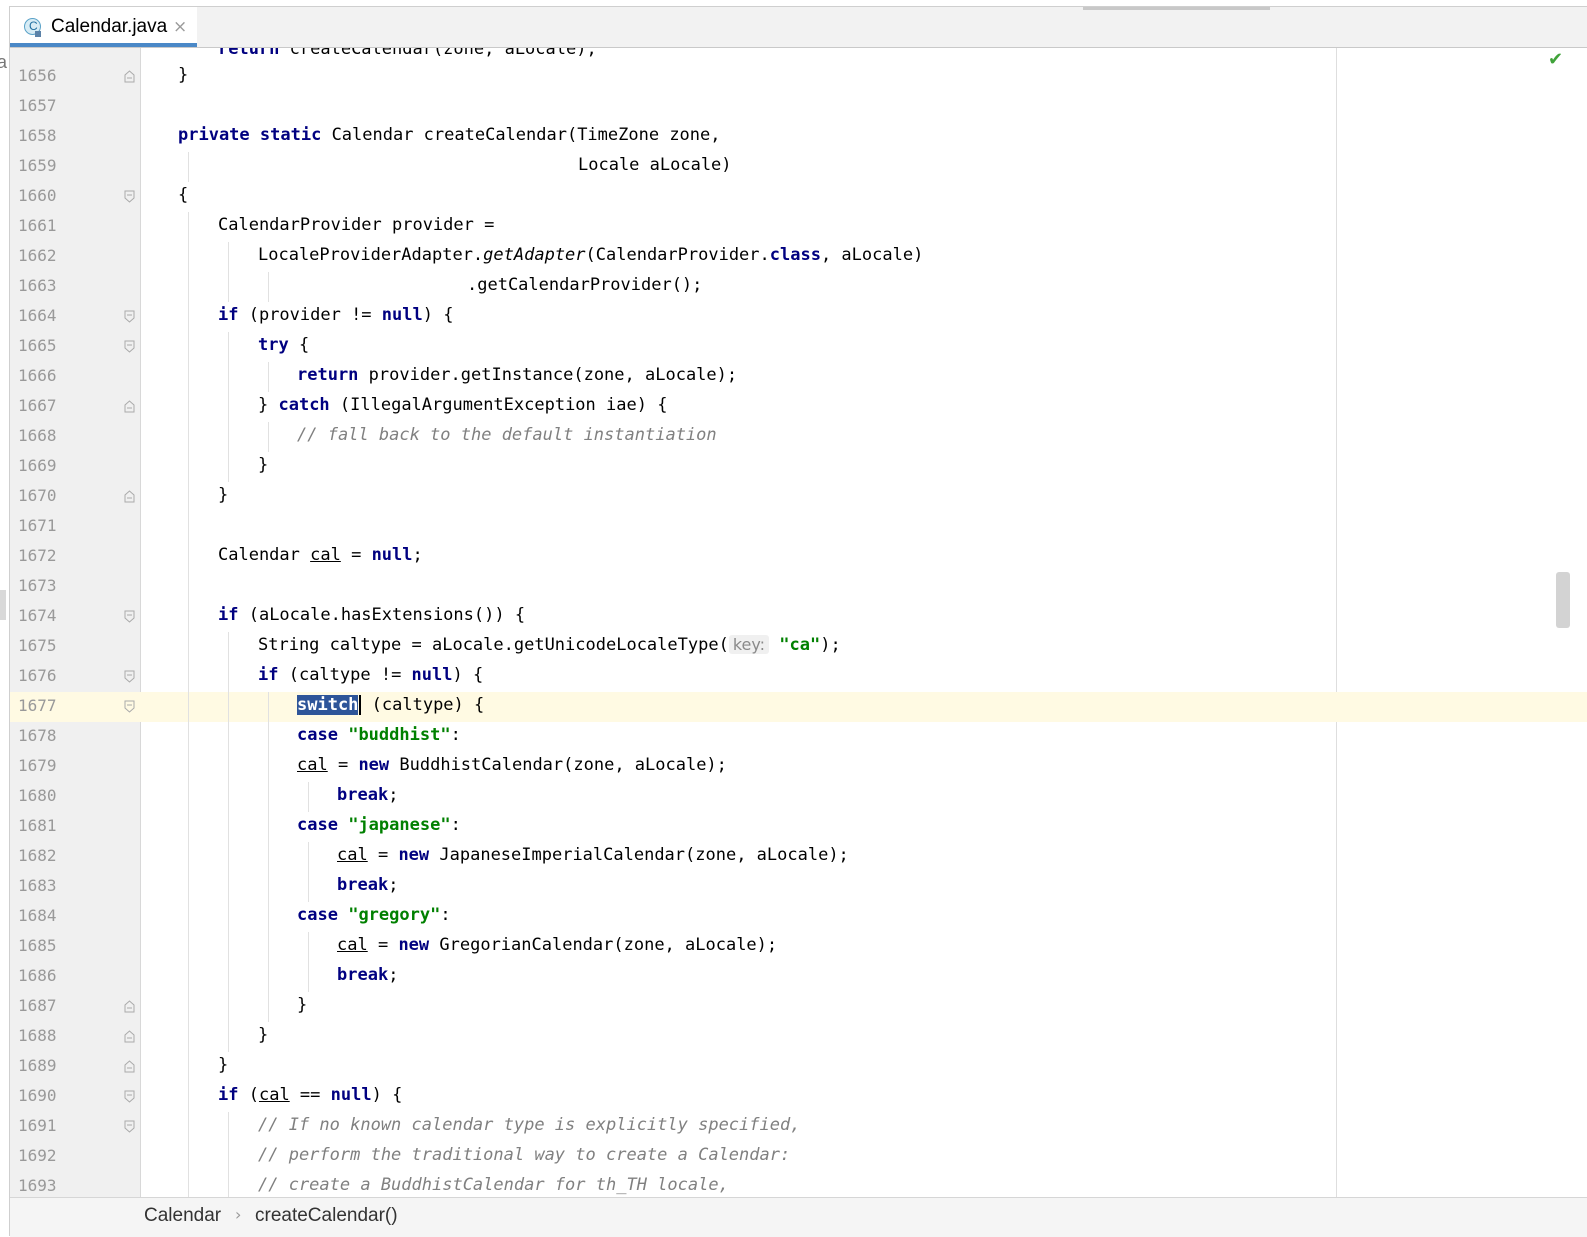 The width and height of the screenshot is (1587, 1237). I want to click on code-line-1674: 1674 if (aLocale.hasExtensions()) {, so click(798, 617).